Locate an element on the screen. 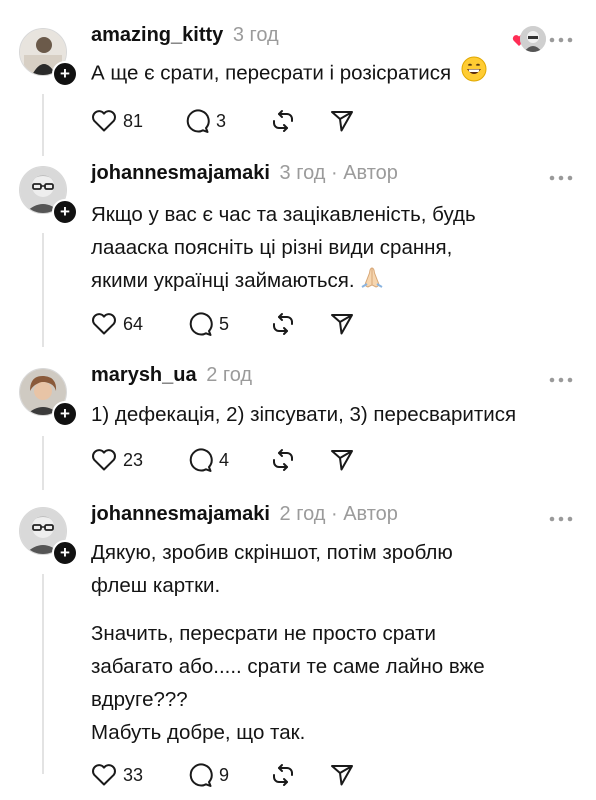 This screenshot has width=596, height=800. username: amazing_kitty is located at coordinates (157, 35).